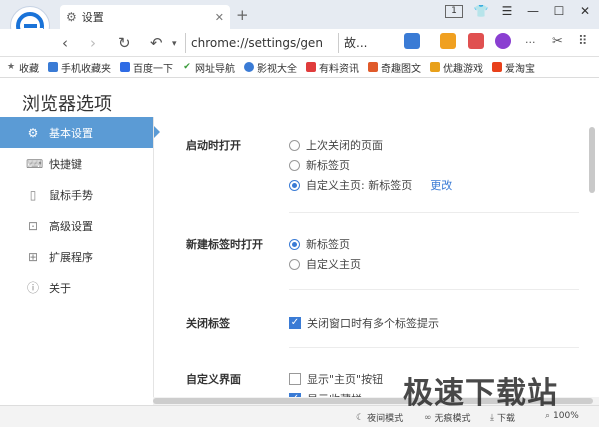  Describe the element at coordinates (156, 43) in the screenshot. I see `undo-icon: ↶` at that location.